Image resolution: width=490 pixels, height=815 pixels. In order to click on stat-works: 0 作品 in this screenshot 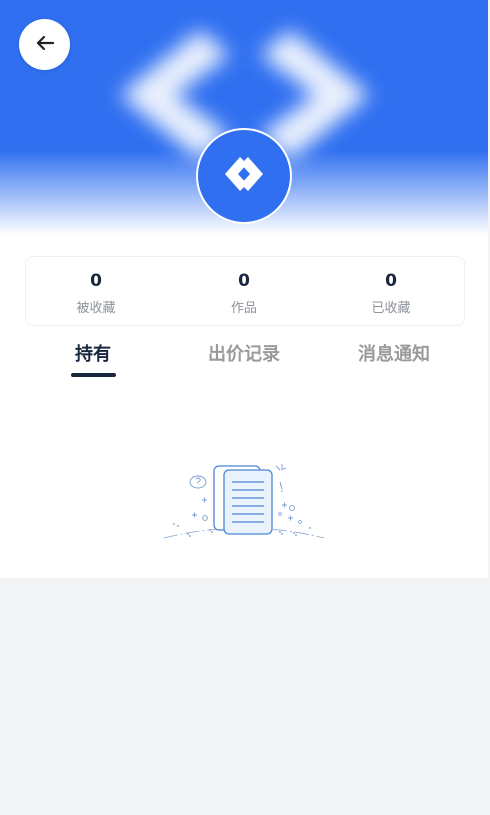, I will do `click(244, 292)`.